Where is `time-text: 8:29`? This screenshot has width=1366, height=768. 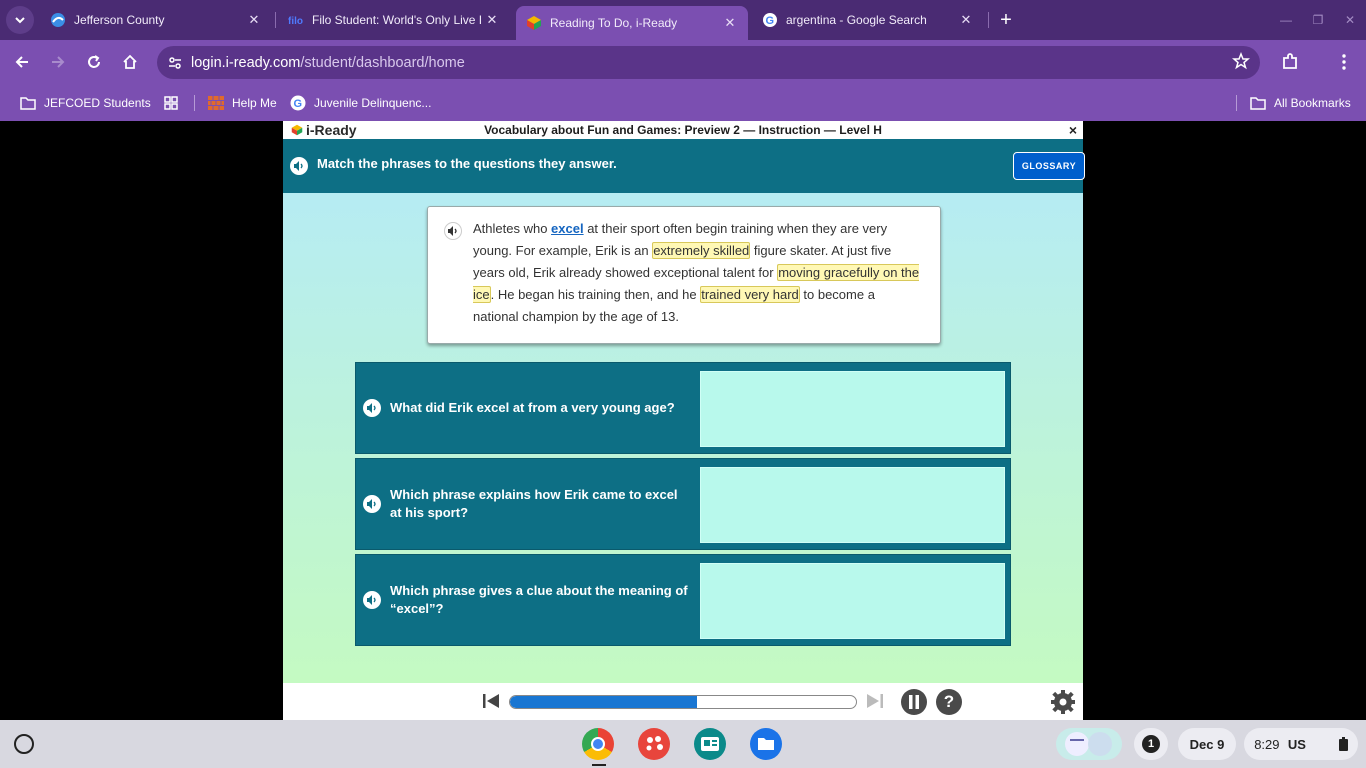 time-text: 8:29 is located at coordinates (1267, 744).